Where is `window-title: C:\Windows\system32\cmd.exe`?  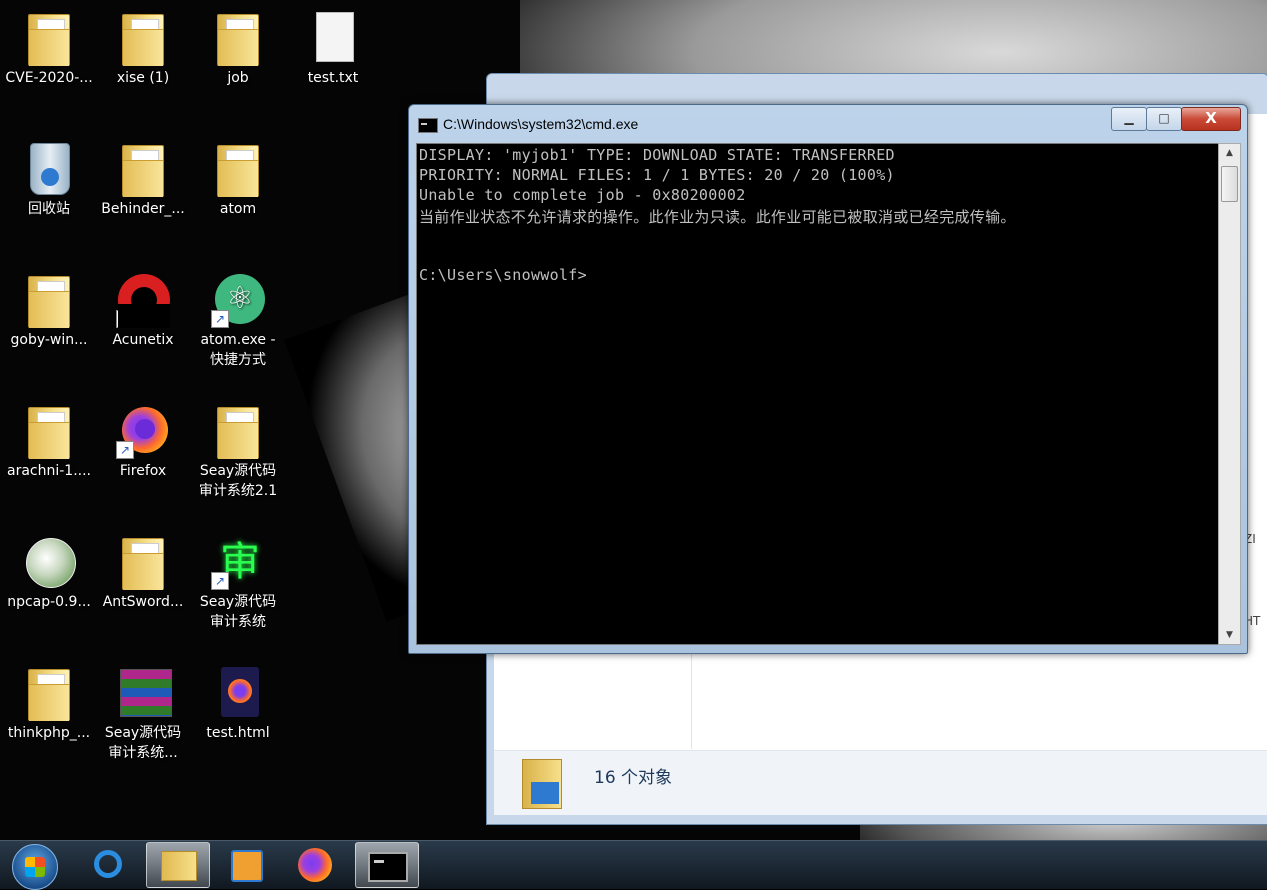 window-title: C:\Windows\system32\cmd.exe is located at coordinates (541, 124).